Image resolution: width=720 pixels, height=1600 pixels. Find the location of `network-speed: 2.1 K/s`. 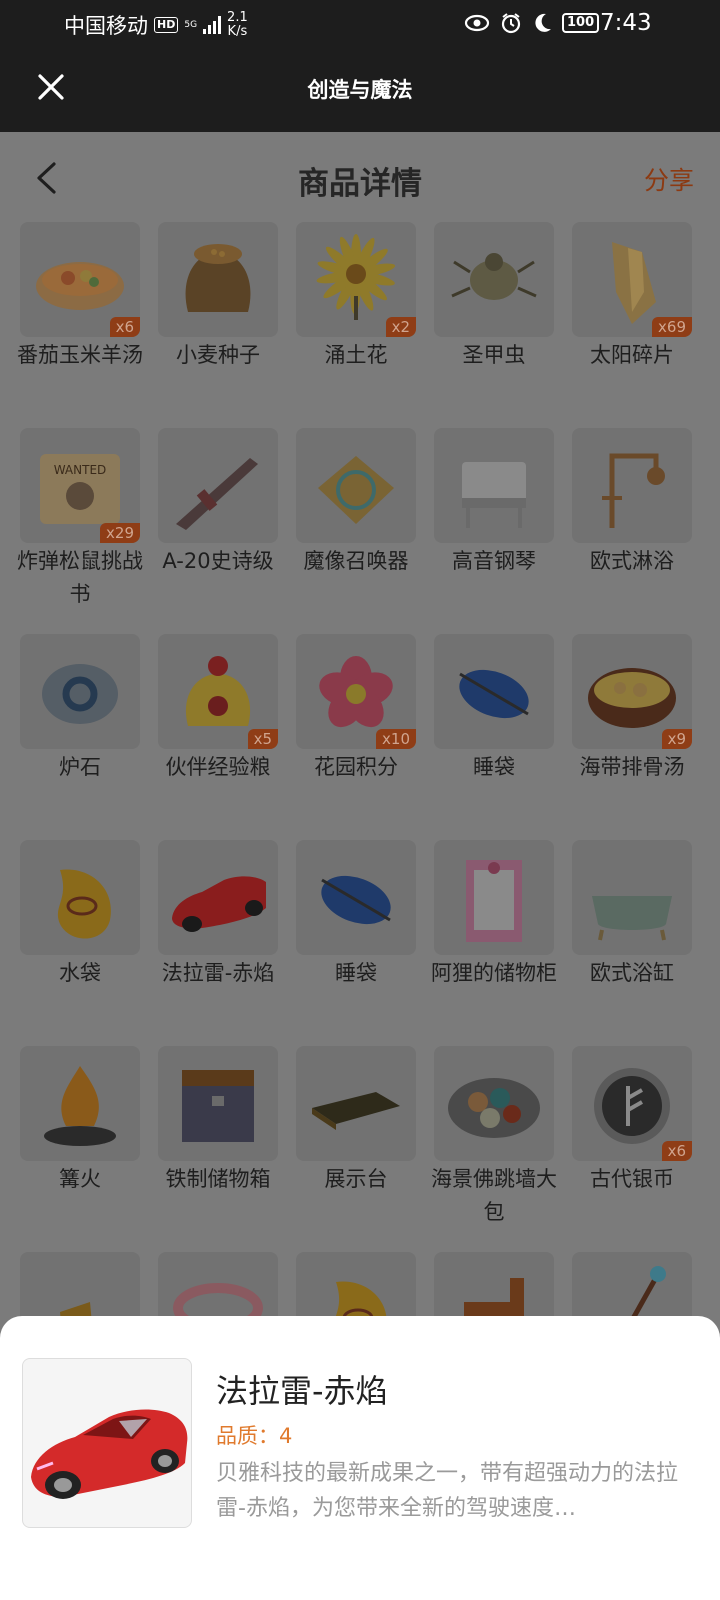

network-speed: 2.1 K/s is located at coordinates (237, 25).